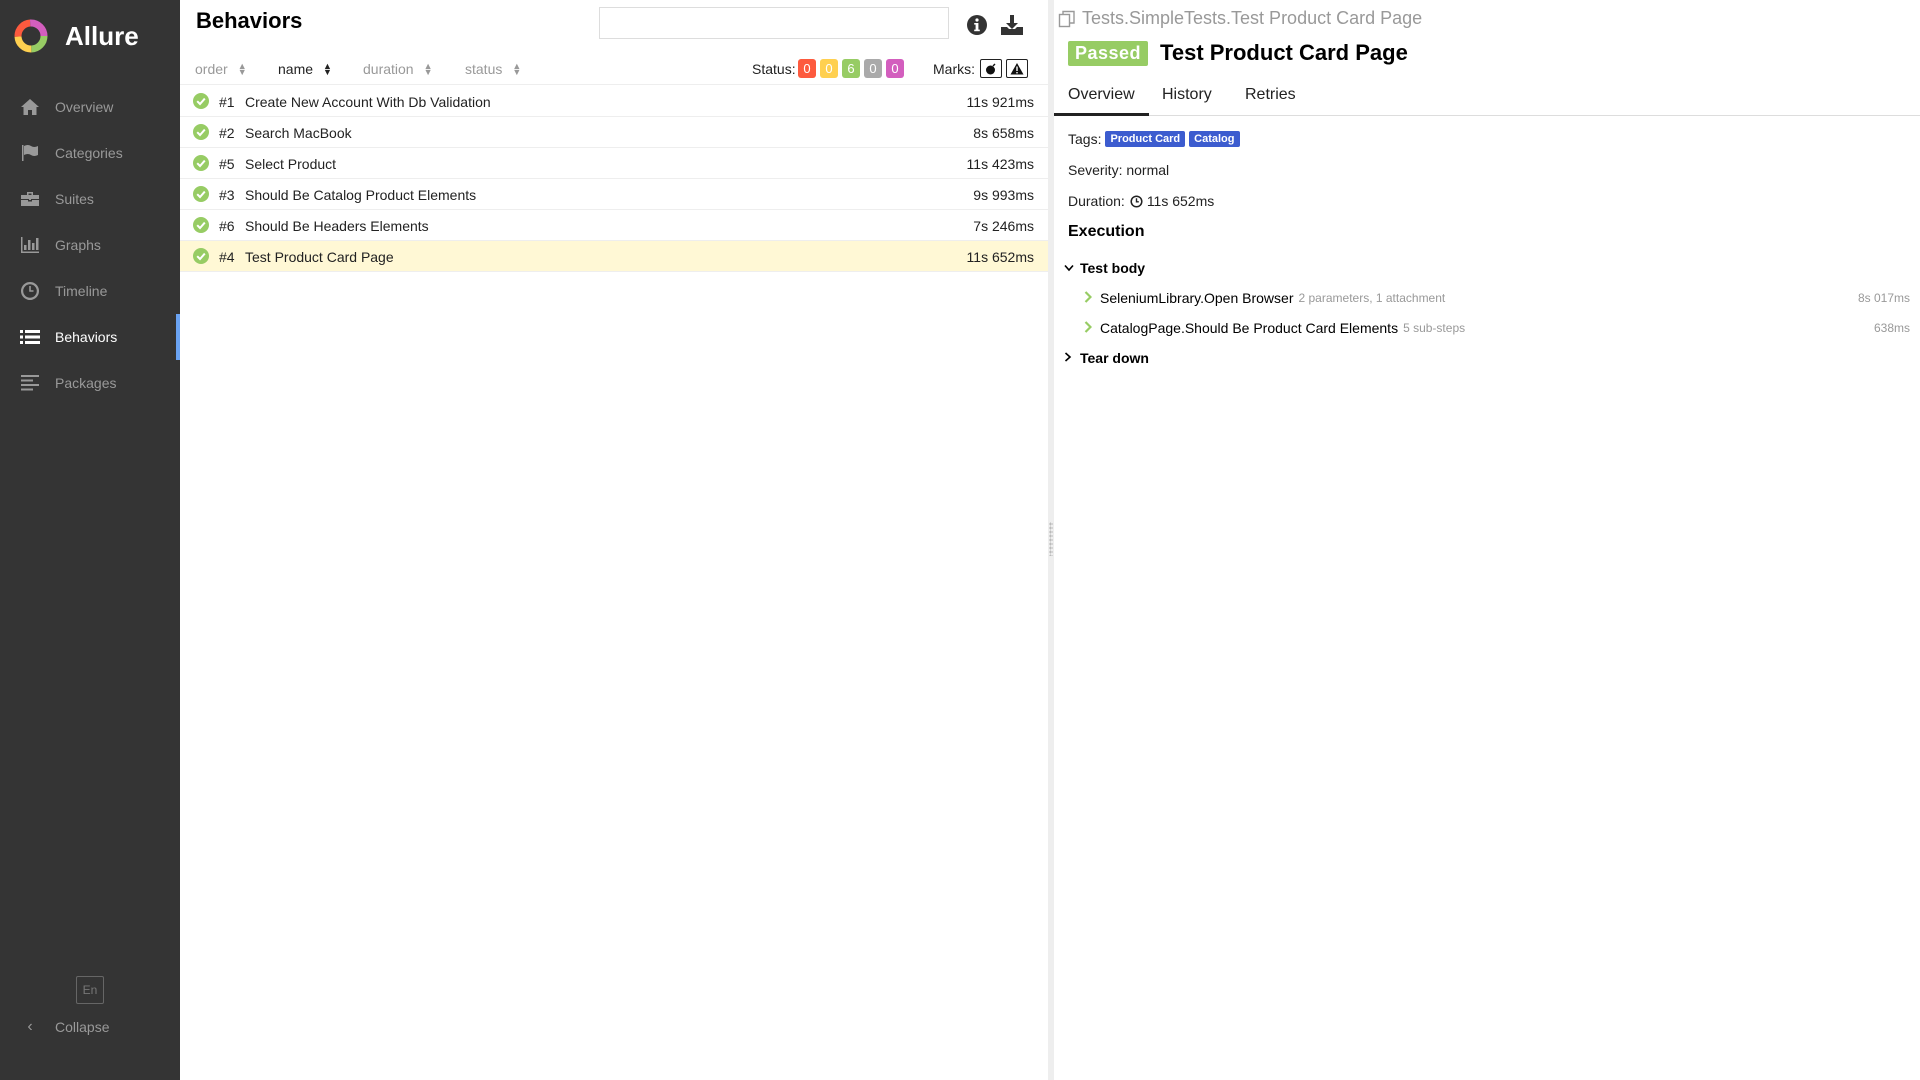  What do you see at coordinates (1012, 25) in the screenshot?
I see `download-icon` at bounding box center [1012, 25].